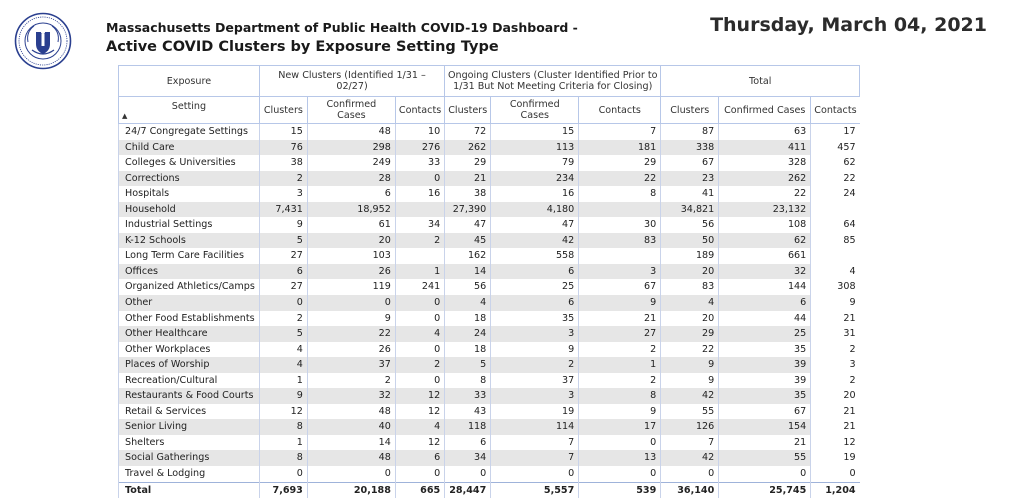 The image size is (1023, 501). I want to click on setting-cell: Other Healthcare, so click(189, 334).